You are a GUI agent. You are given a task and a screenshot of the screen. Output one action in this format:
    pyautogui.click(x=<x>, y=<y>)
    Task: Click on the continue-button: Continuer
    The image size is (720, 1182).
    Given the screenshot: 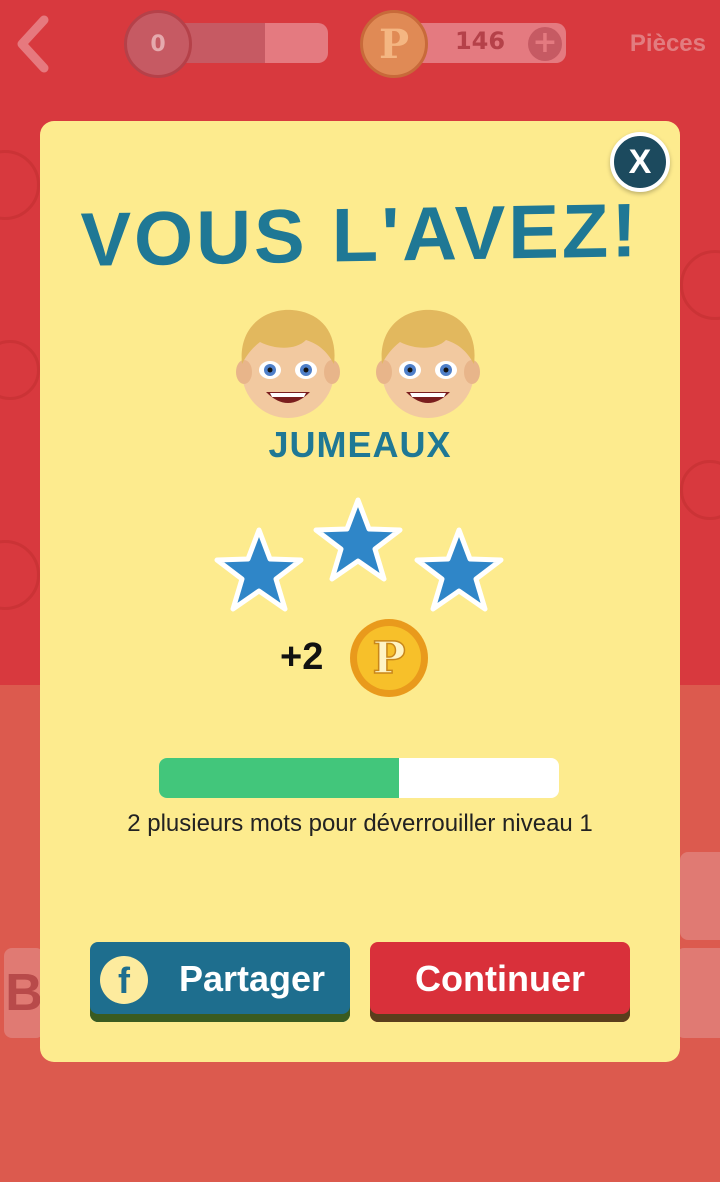 What is the action you would take?
    pyautogui.click(x=500, y=982)
    